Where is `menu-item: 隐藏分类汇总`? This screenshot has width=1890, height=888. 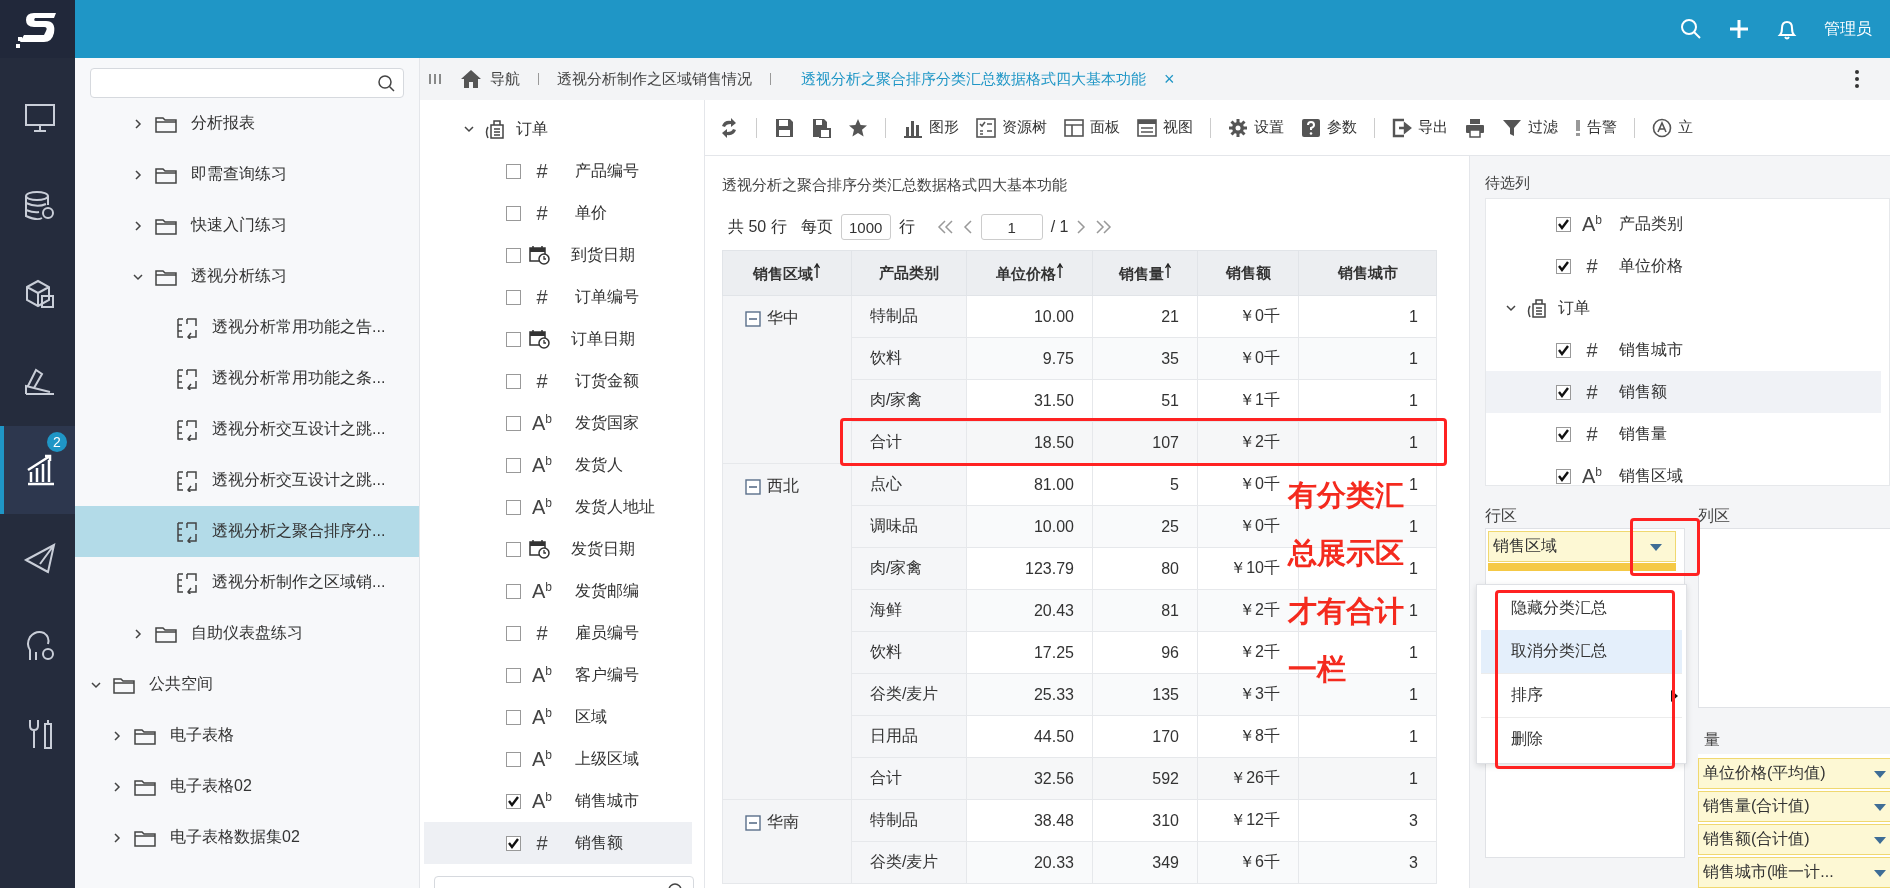 menu-item: 隐藏分类汇总 is located at coordinates (1581, 608).